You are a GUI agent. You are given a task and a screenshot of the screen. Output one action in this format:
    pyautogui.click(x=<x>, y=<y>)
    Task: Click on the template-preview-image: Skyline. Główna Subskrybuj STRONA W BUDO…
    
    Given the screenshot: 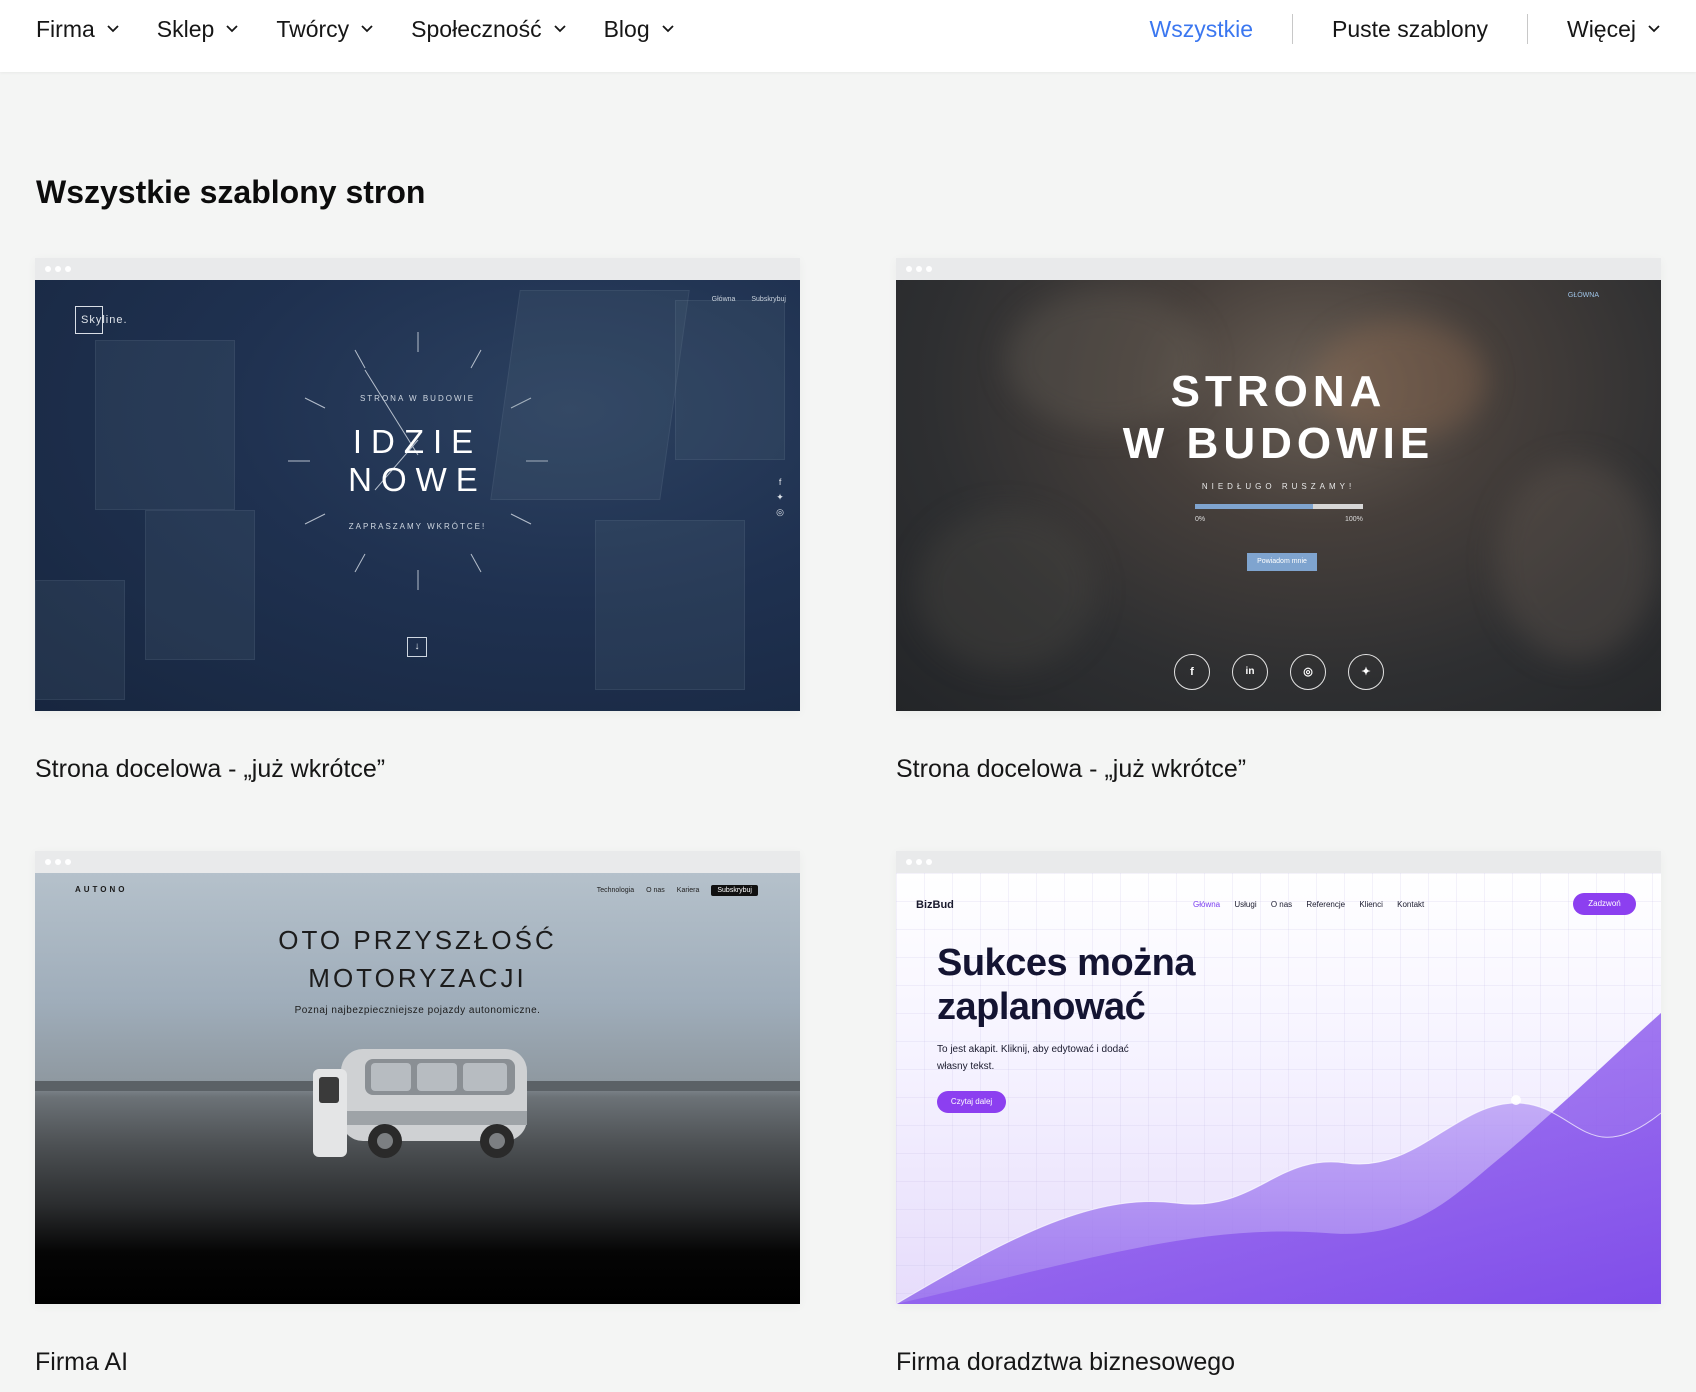 What is the action you would take?
    pyautogui.click(x=417, y=495)
    